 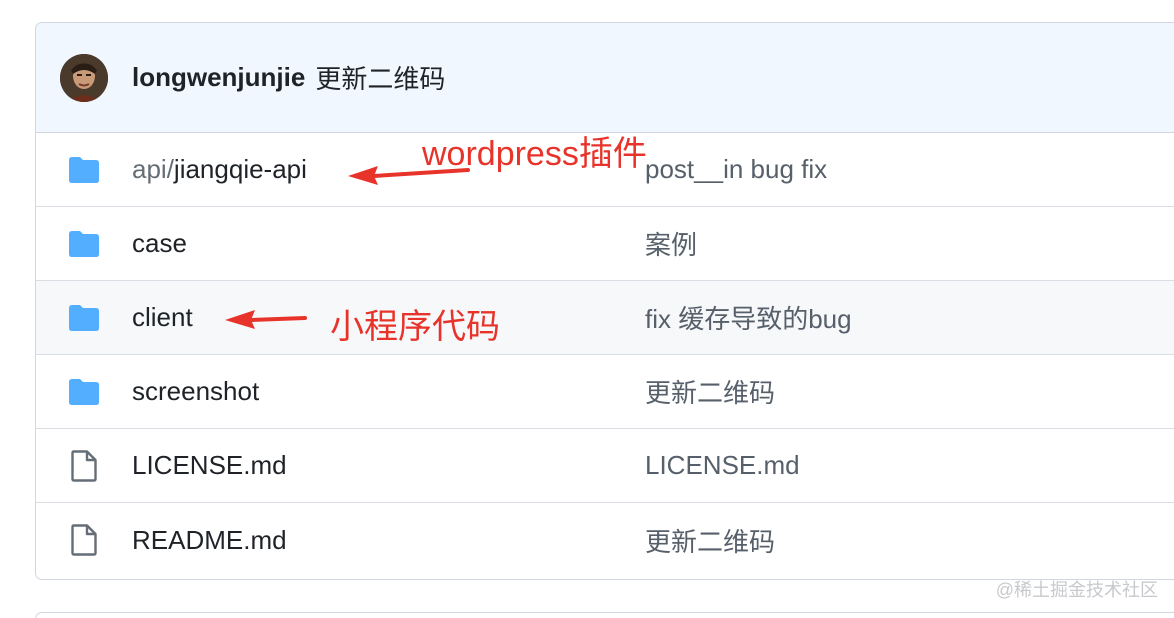 I want to click on file-row-case: case 案例, so click(x=605, y=244).